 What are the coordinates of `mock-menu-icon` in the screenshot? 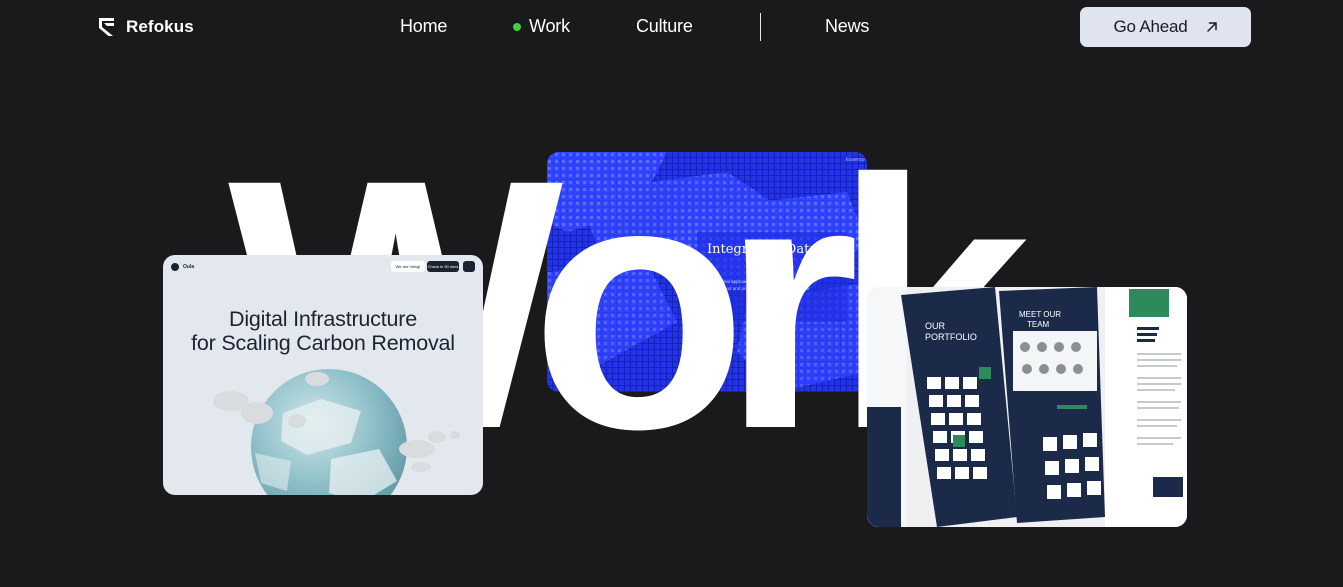 It's located at (469, 266).